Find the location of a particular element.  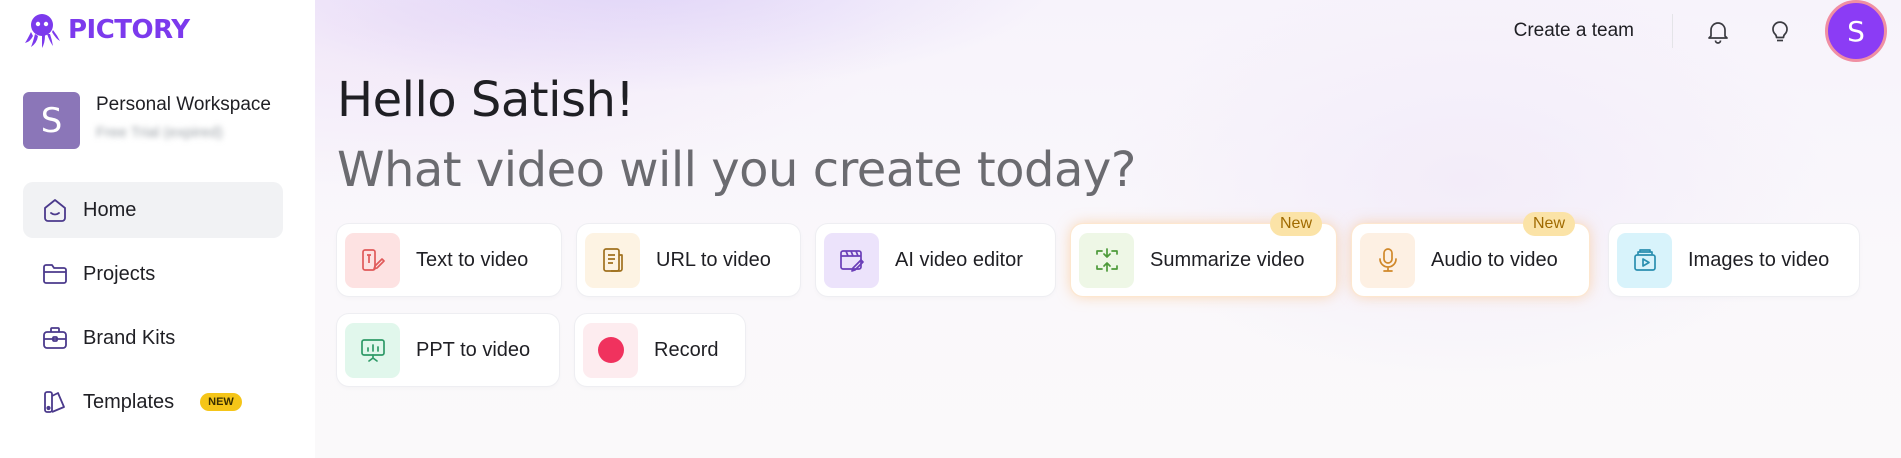

prompt-heading: What video will you create today? is located at coordinates (736, 170).